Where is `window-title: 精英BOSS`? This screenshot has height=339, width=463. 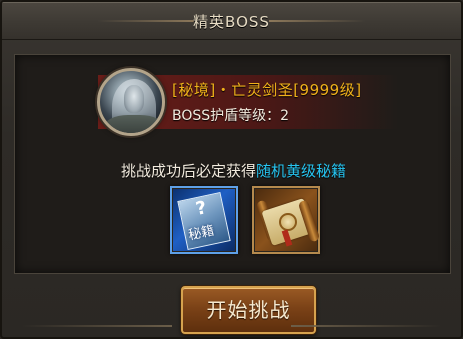 window-title: 精英BOSS is located at coordinates (231, 22).